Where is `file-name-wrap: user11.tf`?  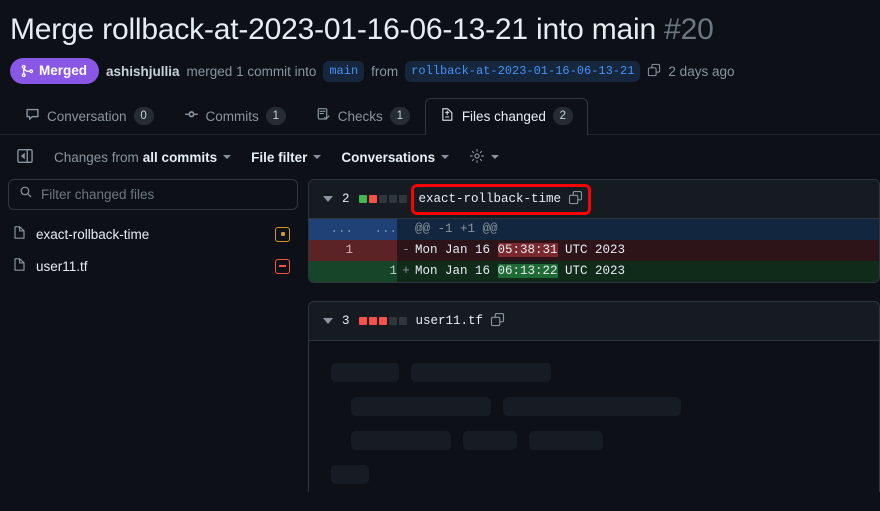
file-name-wrap: user11.tf is located at coordinates (461, 321).